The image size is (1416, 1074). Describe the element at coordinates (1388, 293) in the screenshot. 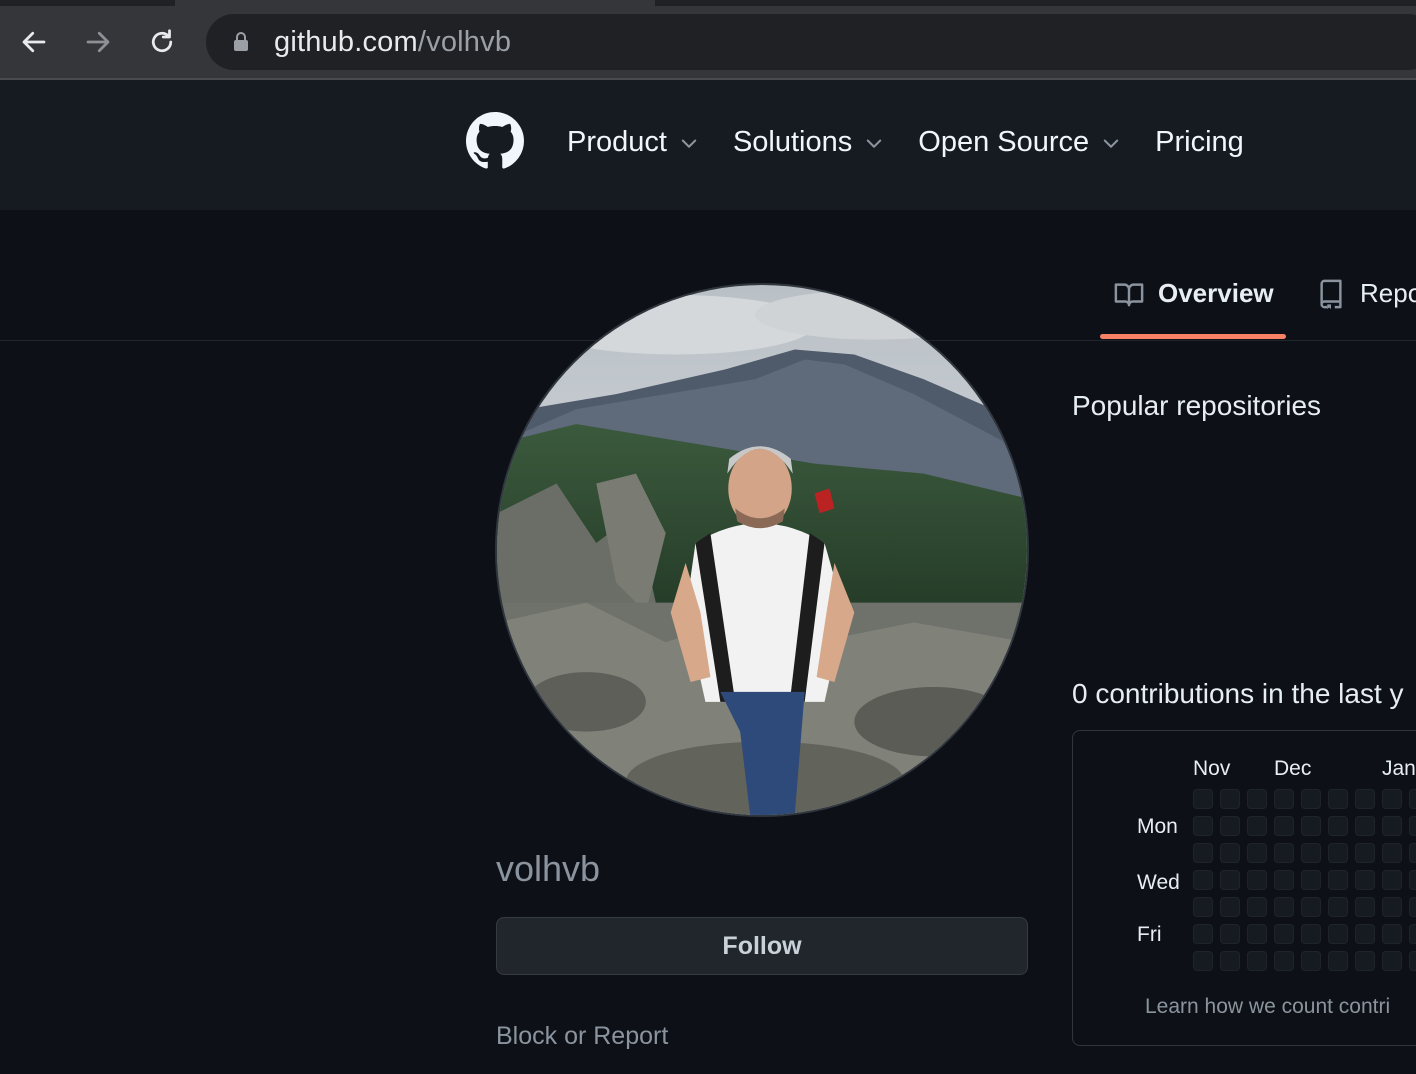

I see `tab-repositories-label: Repo` at that location.